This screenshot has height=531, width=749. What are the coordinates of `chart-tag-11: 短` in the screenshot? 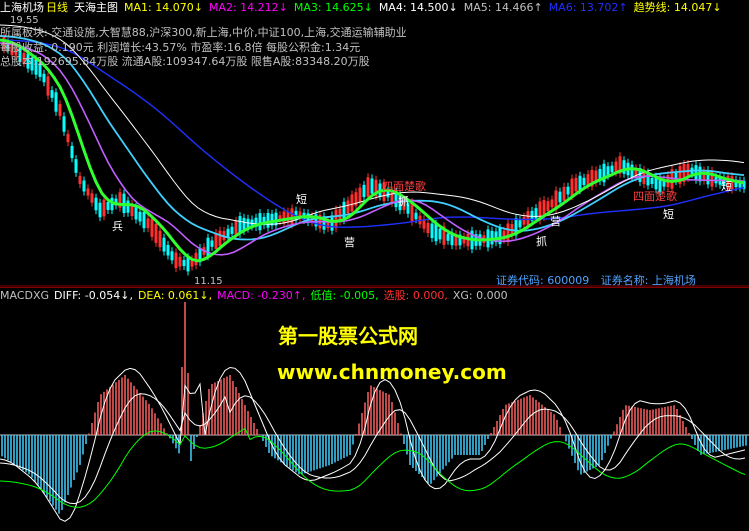 It's located at (726, 186).